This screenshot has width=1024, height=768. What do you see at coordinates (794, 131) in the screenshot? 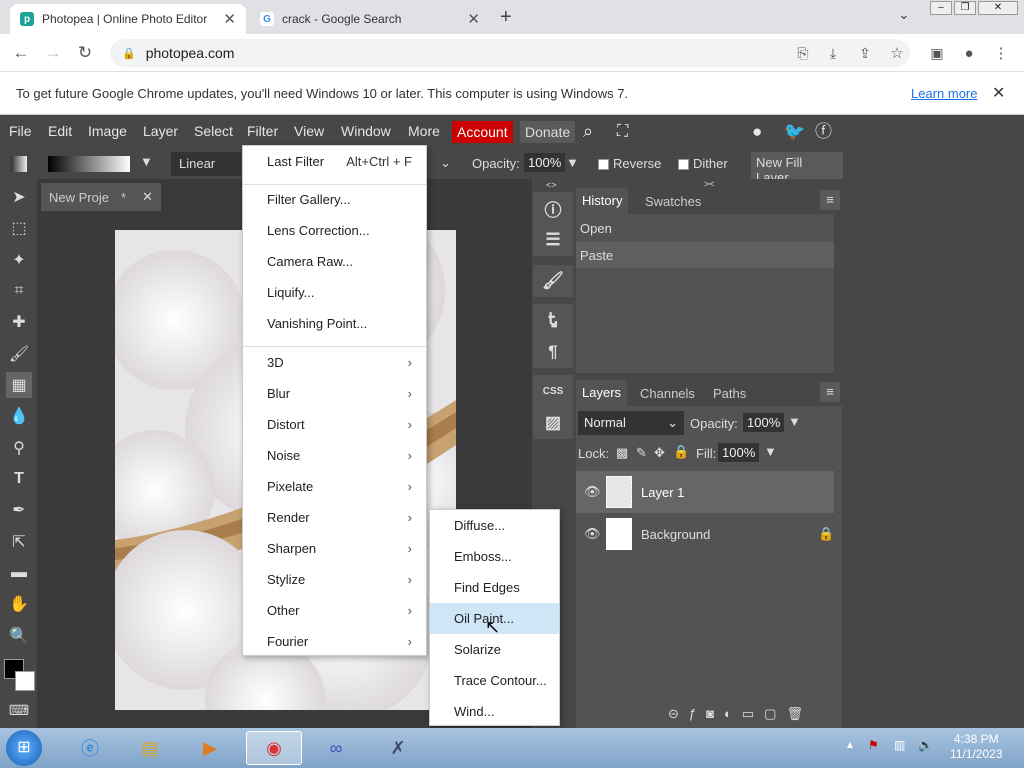
I see `twitter-icon: 🐦` at bounding box center [794, 131].